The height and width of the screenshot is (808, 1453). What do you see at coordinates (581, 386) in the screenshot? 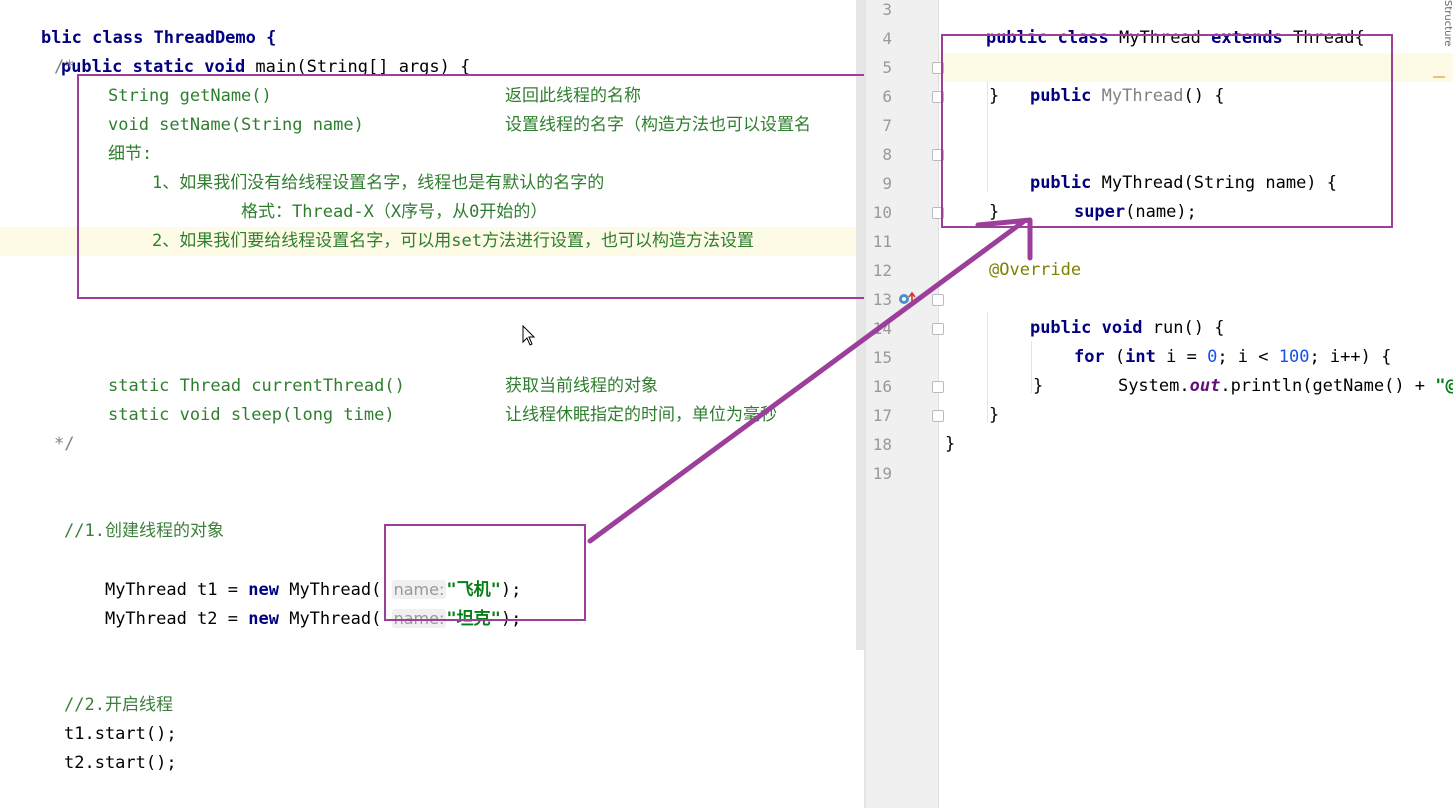
I see `doc-currentthread-description: 获取当前线程的对象` at bounding box center [581, 386].